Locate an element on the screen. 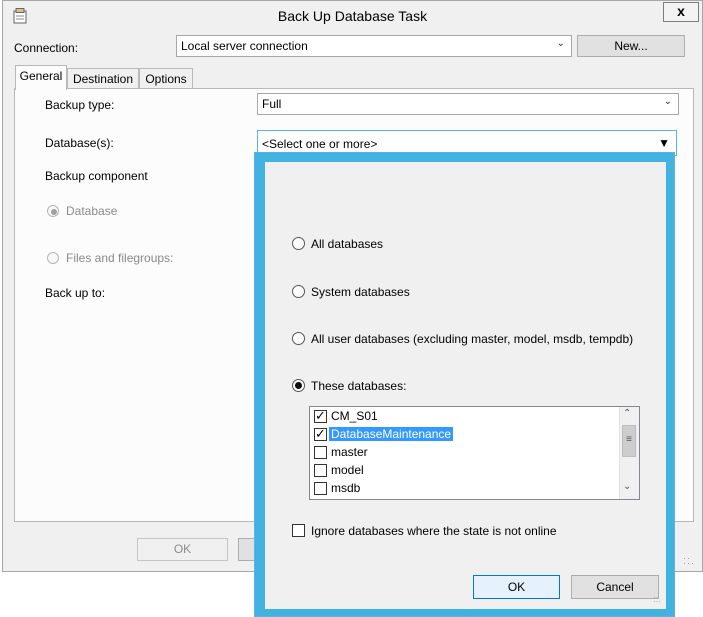  popup-ok-button: OK is located at coordinates (516, 587).